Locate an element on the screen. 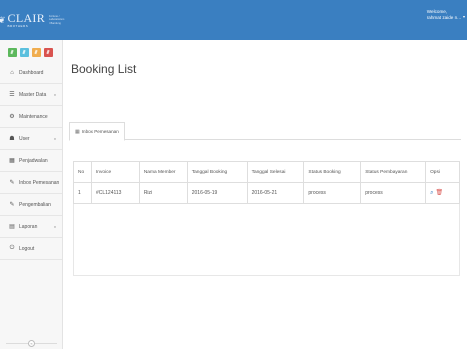  sidebar-item-label: Master Data is located at coordinates (33, 94).